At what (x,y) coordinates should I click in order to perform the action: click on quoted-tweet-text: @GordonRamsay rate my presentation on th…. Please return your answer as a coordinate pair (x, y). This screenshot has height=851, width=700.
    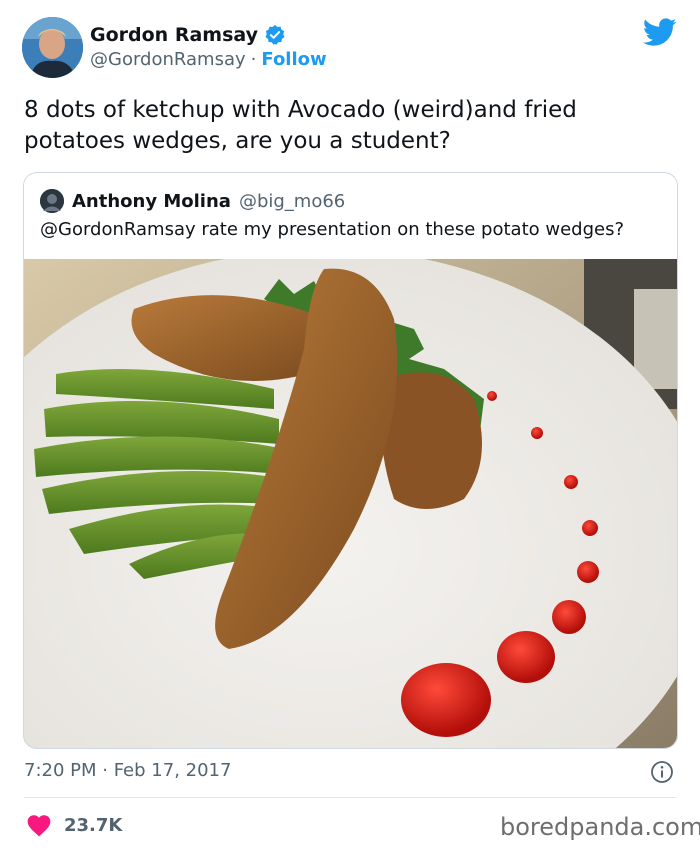
    Looking at the image, I should click on (332, 229).